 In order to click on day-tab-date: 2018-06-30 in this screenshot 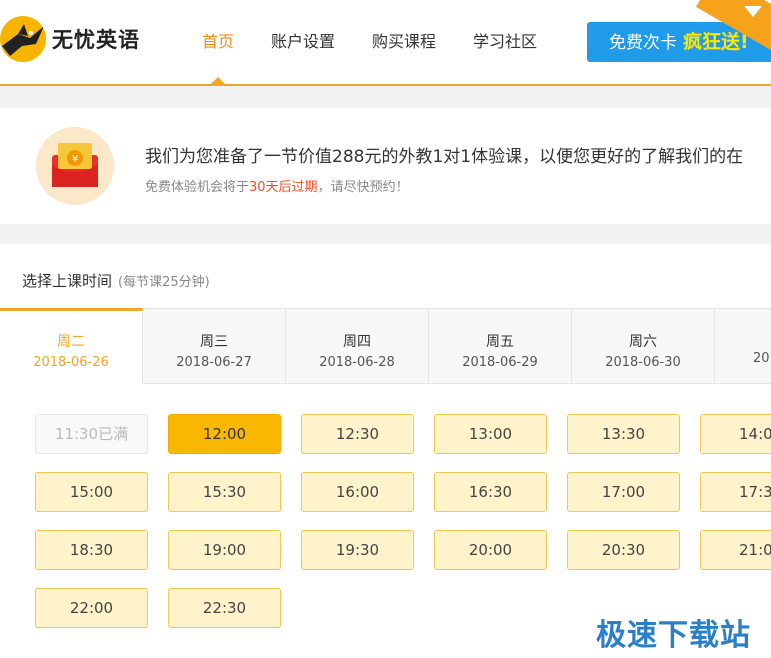, I will do `click(643, 362)`.